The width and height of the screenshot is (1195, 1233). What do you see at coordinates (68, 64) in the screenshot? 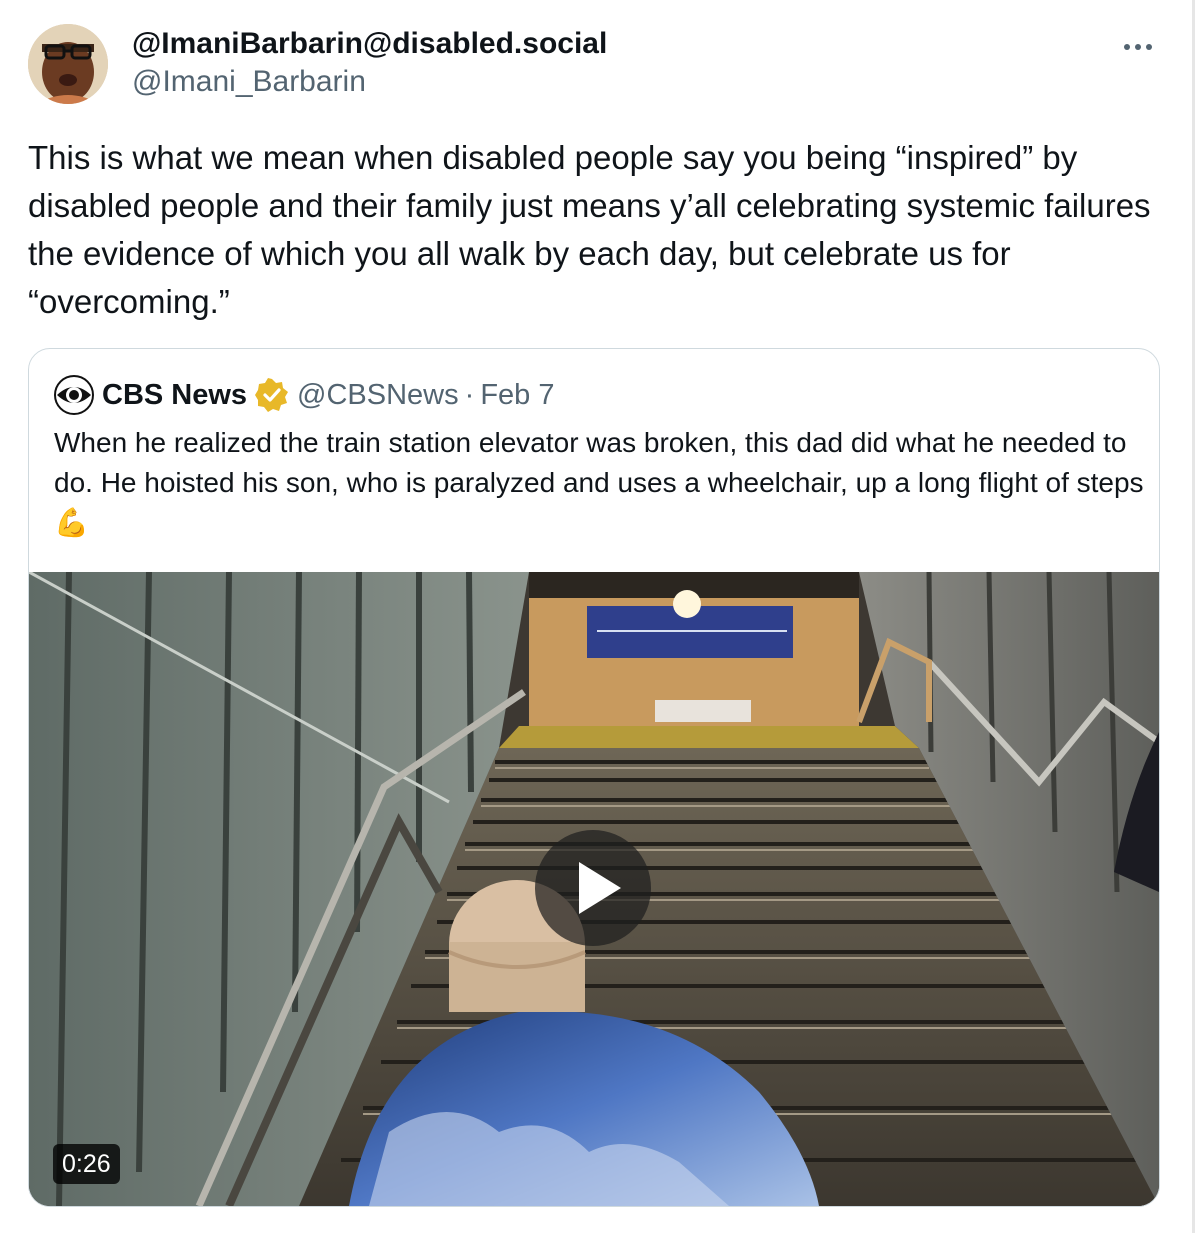
I see `avatar` at bounding box center [68, 64].